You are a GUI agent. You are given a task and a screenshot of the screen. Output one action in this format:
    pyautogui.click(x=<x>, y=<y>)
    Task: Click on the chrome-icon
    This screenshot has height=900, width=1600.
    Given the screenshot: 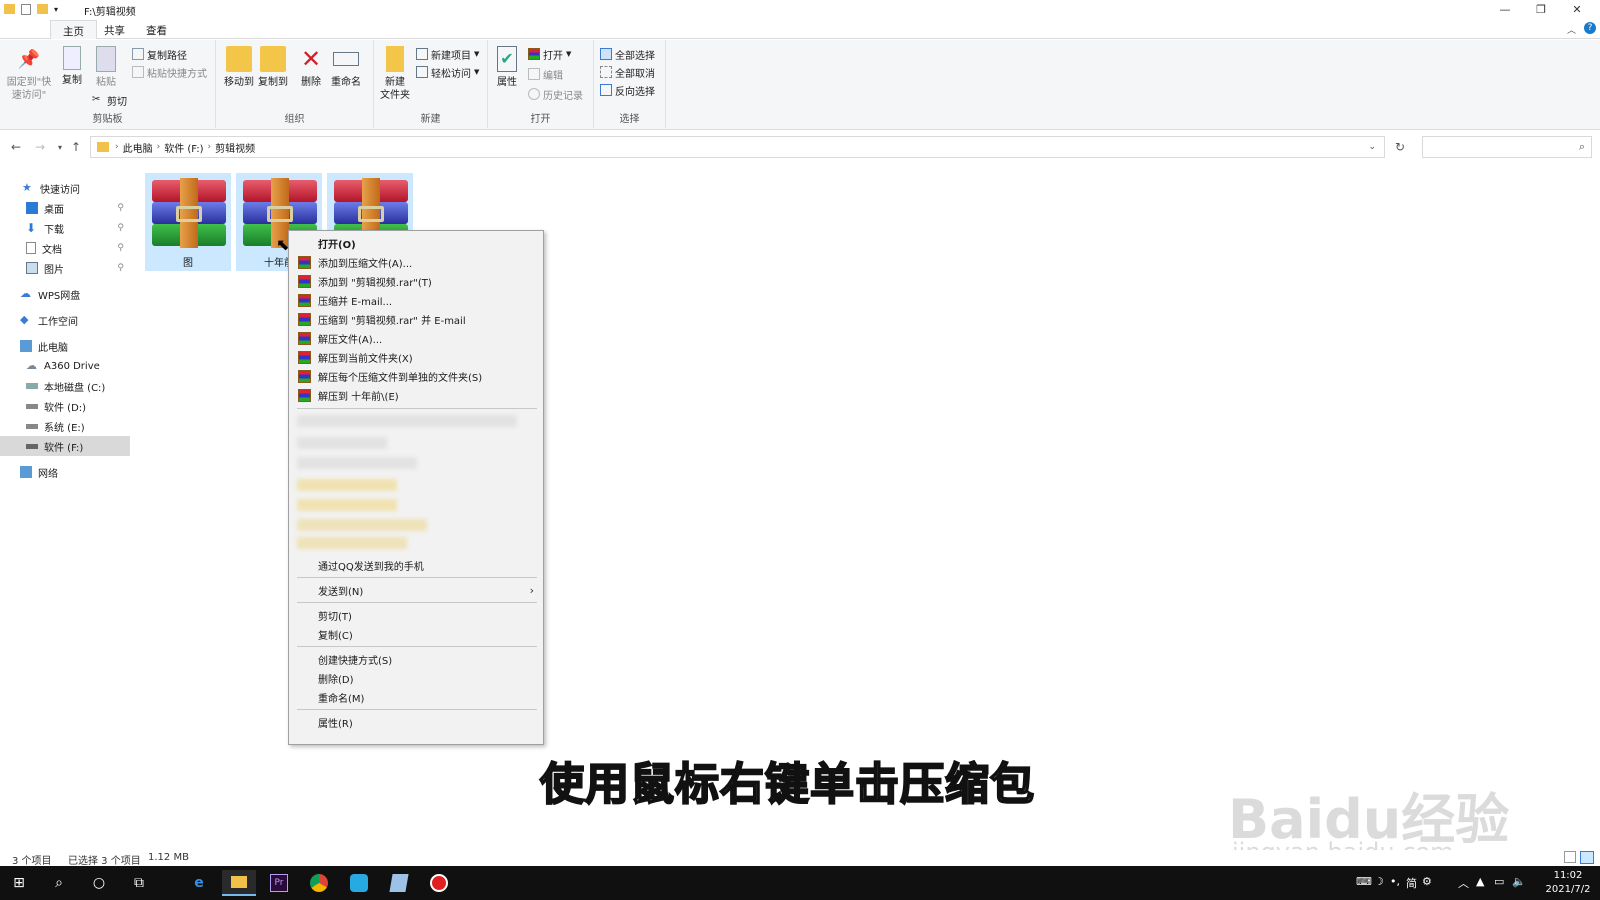 What is the action you would take?
    pyautogui.click(x=319, y=883)
    